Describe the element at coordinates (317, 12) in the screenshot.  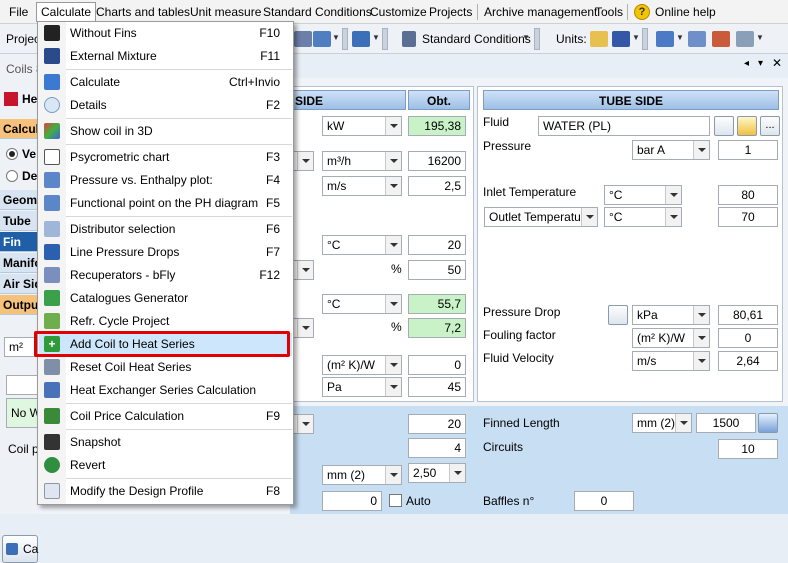
I see `menu-standard-conditions: Standard Conditions` at that location.